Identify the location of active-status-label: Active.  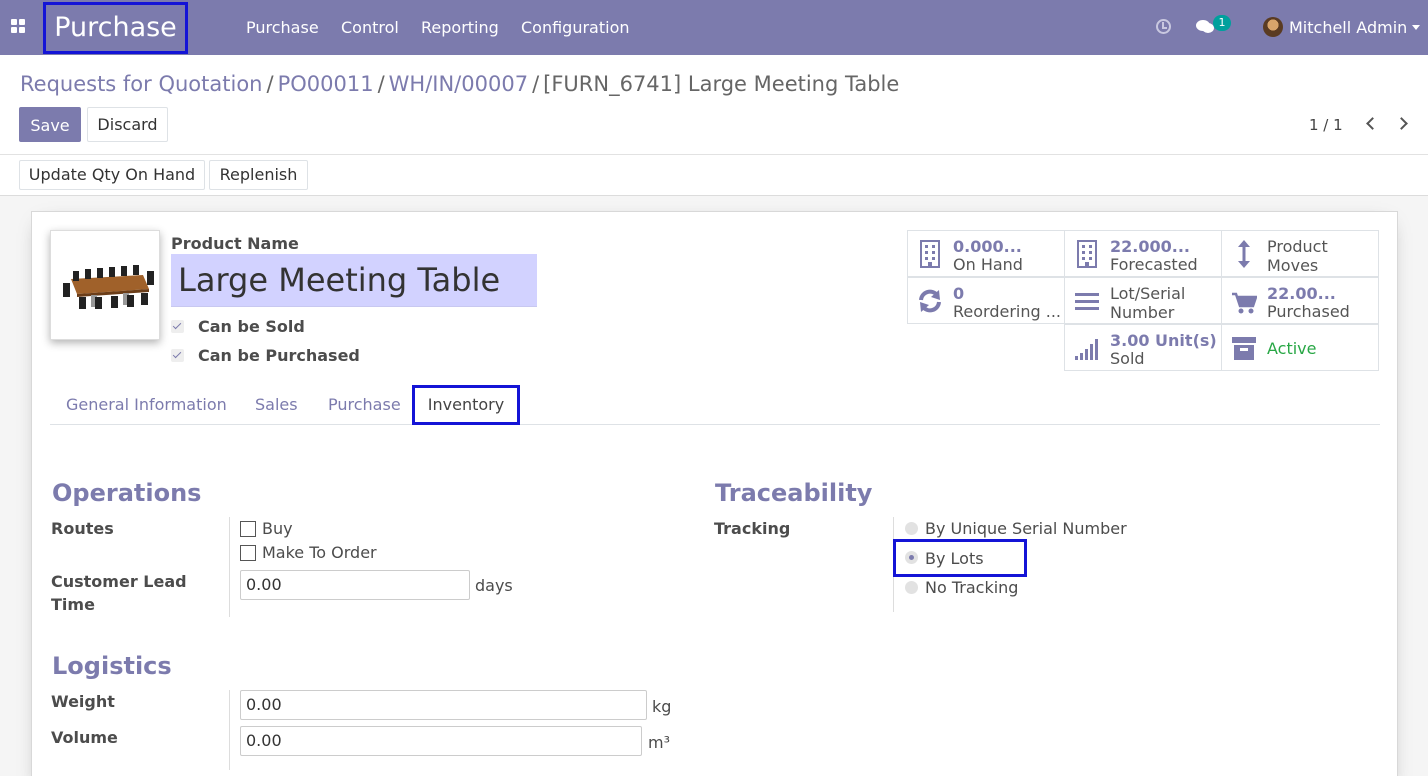
(1292, 348).